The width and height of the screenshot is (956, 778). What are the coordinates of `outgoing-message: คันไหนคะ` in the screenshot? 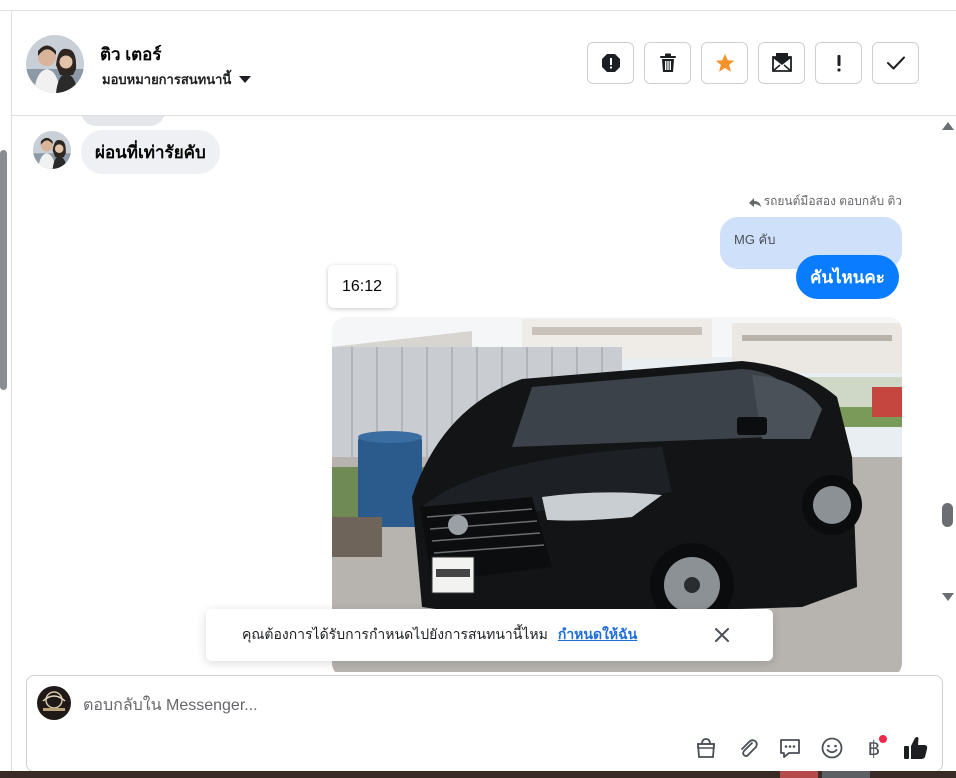 It's located at (847, 277).